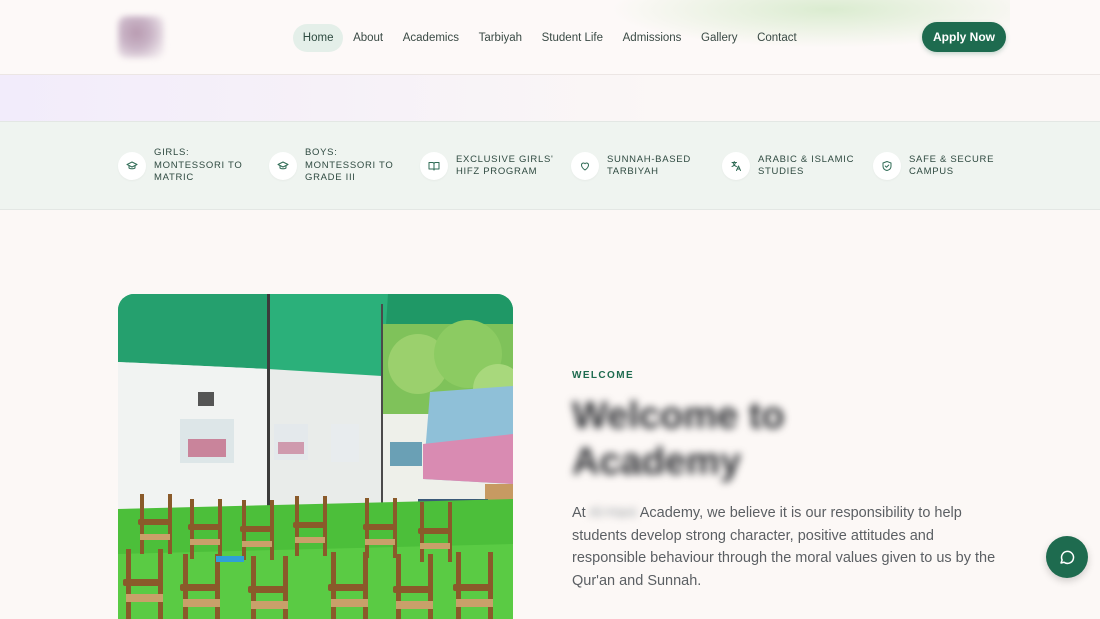 The image size is (1100, 619). I want to click on translate-icon, so click(736, 166).